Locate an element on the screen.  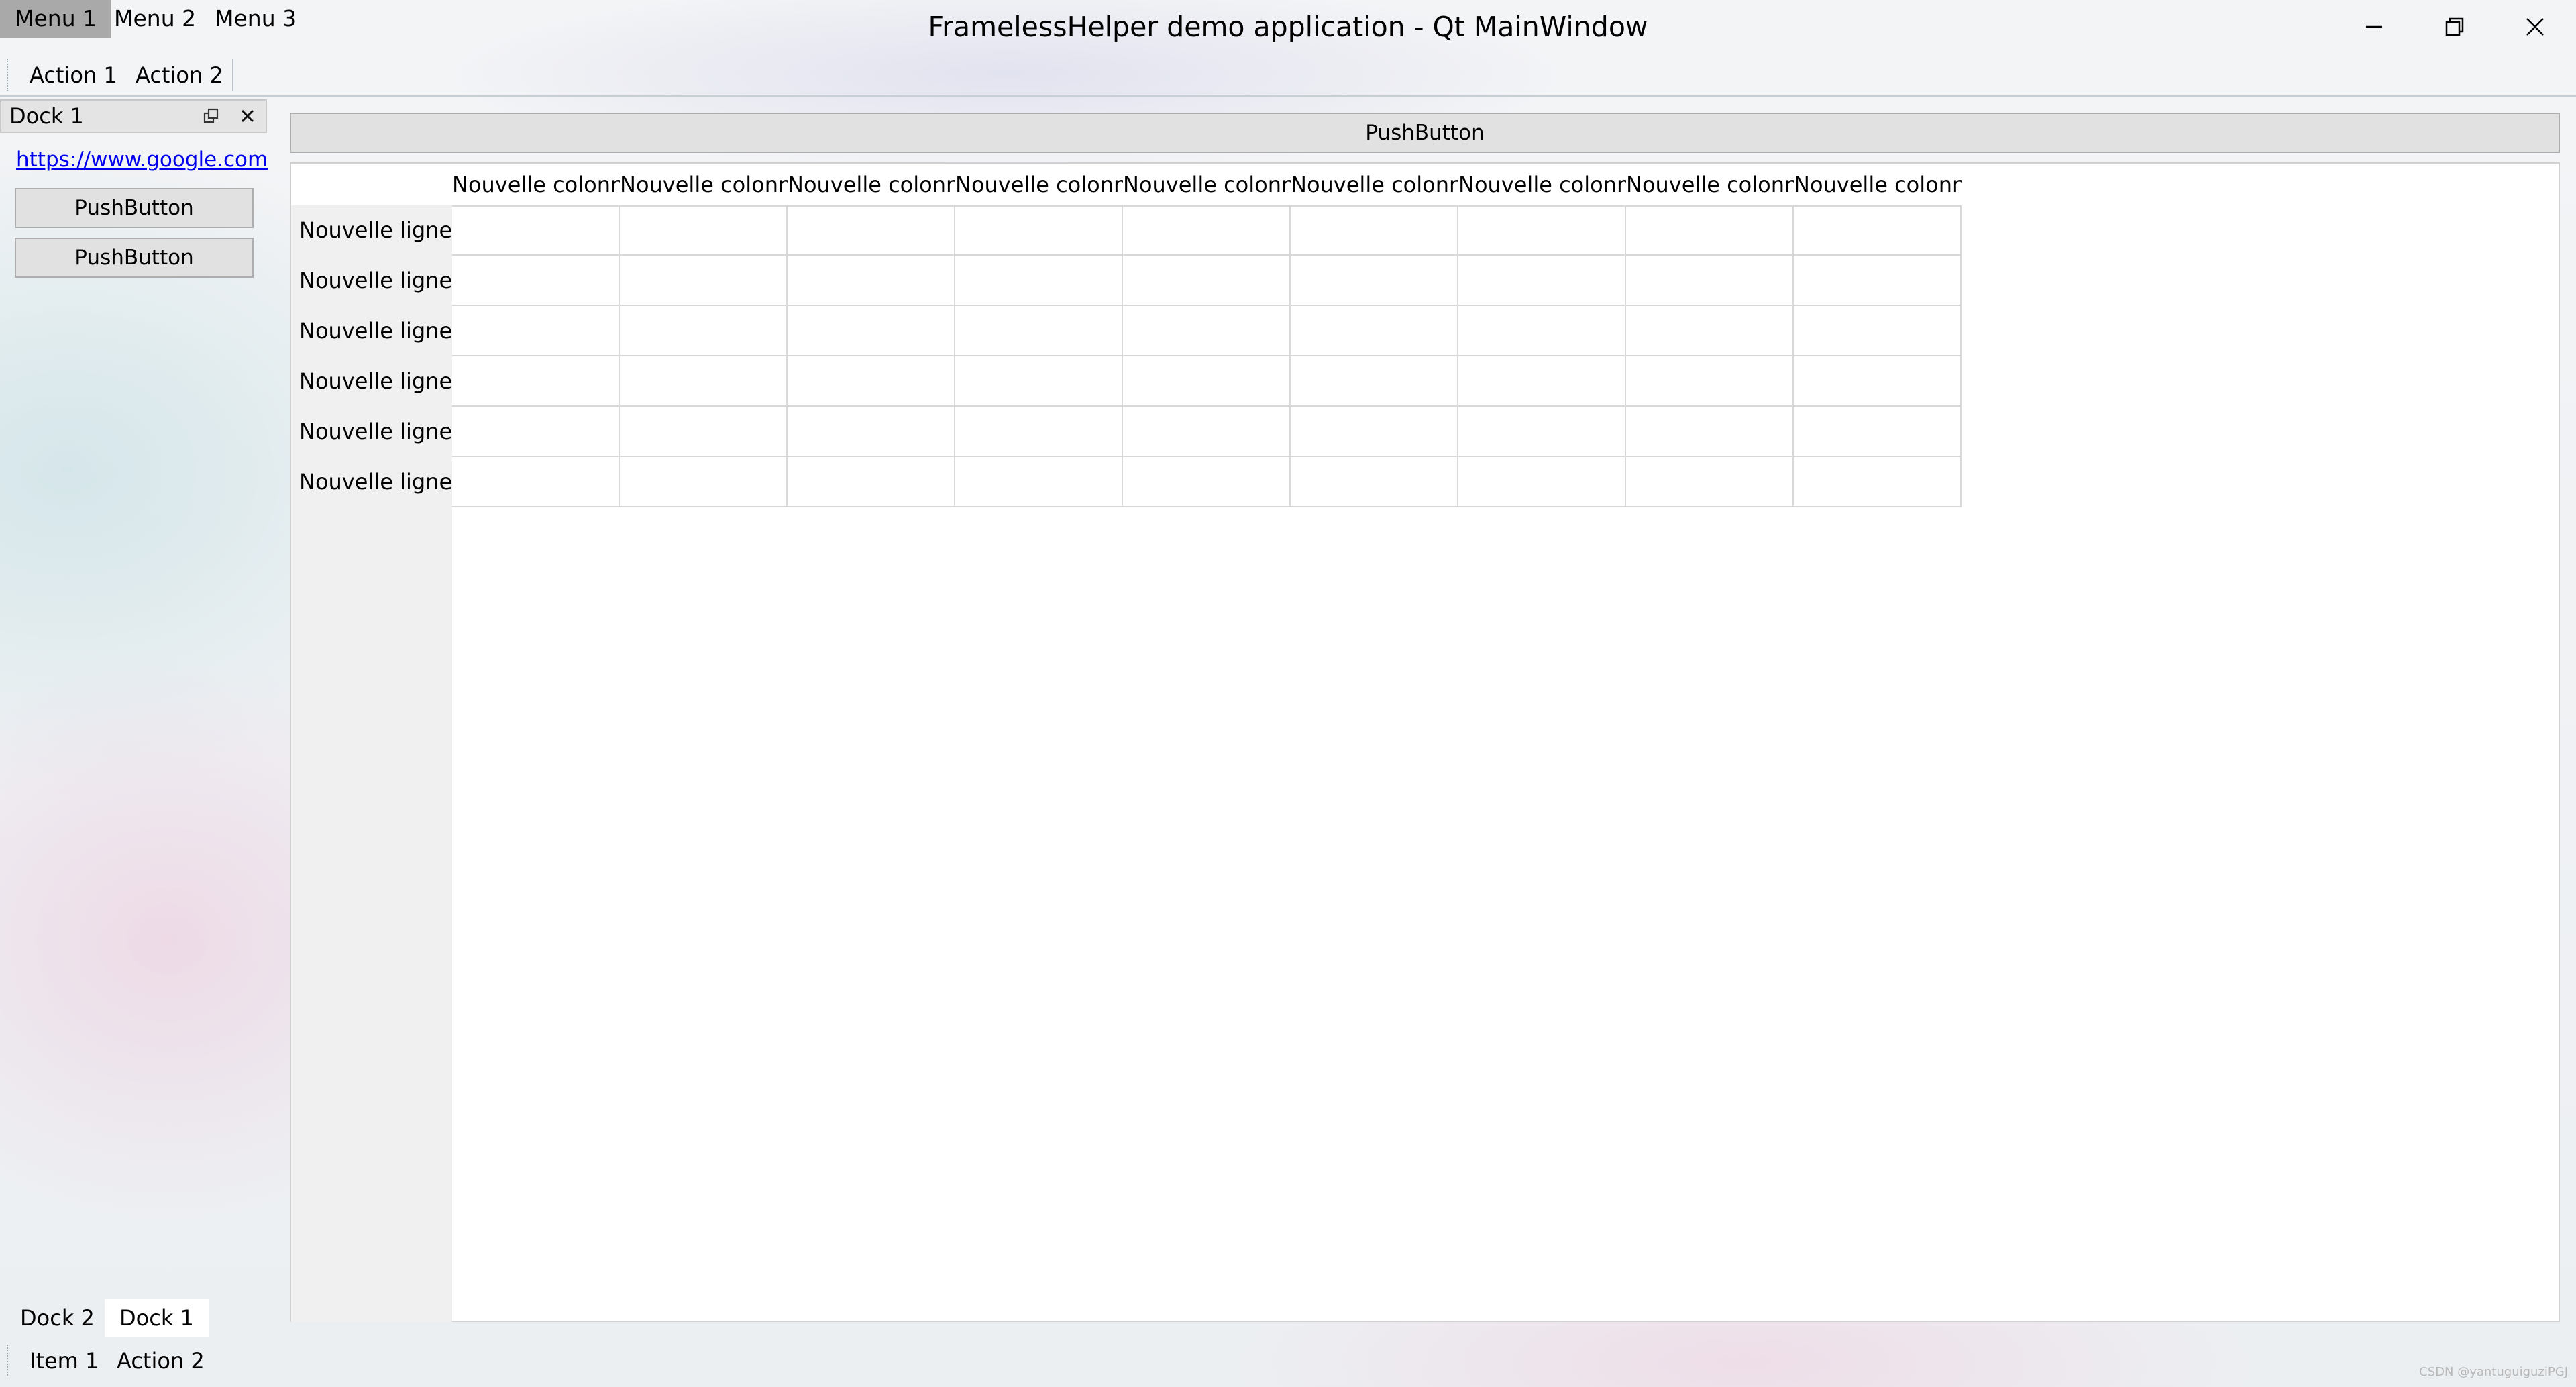
dock-close-icon is located at coordinates (247, 116).